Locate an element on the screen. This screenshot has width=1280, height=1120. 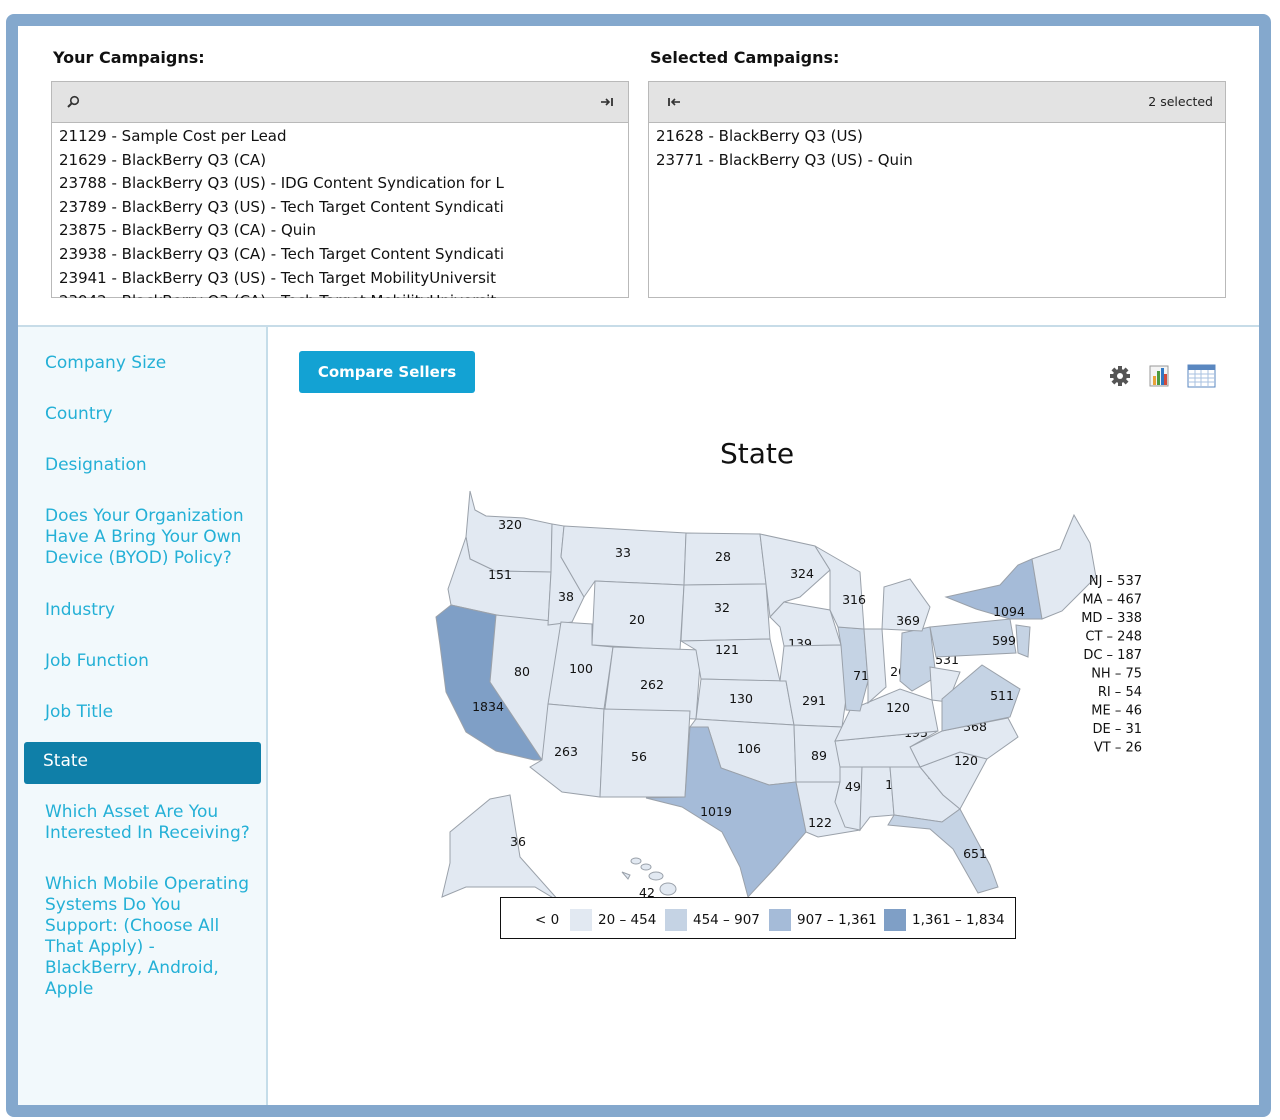
state-value-va: 511 is located at coordinates (1002, 695).